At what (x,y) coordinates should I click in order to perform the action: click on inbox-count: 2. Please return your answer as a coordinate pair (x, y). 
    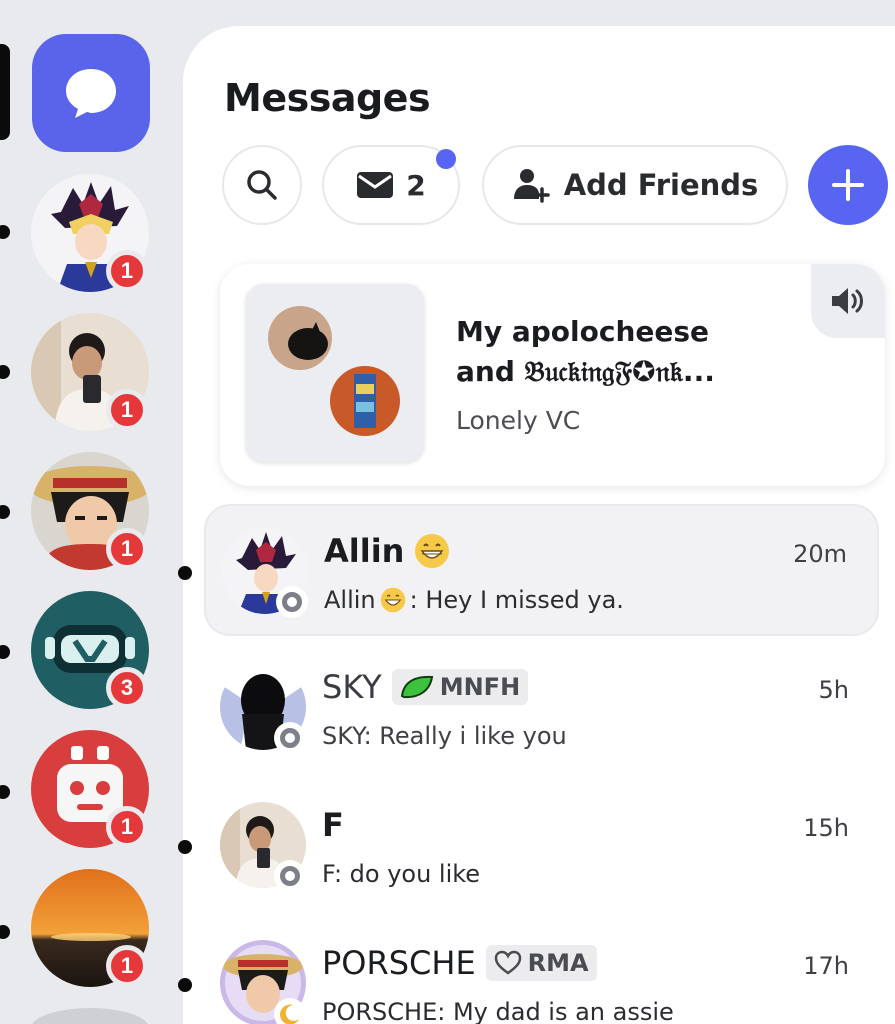
    Looking at the image, I should click on (416, 185).